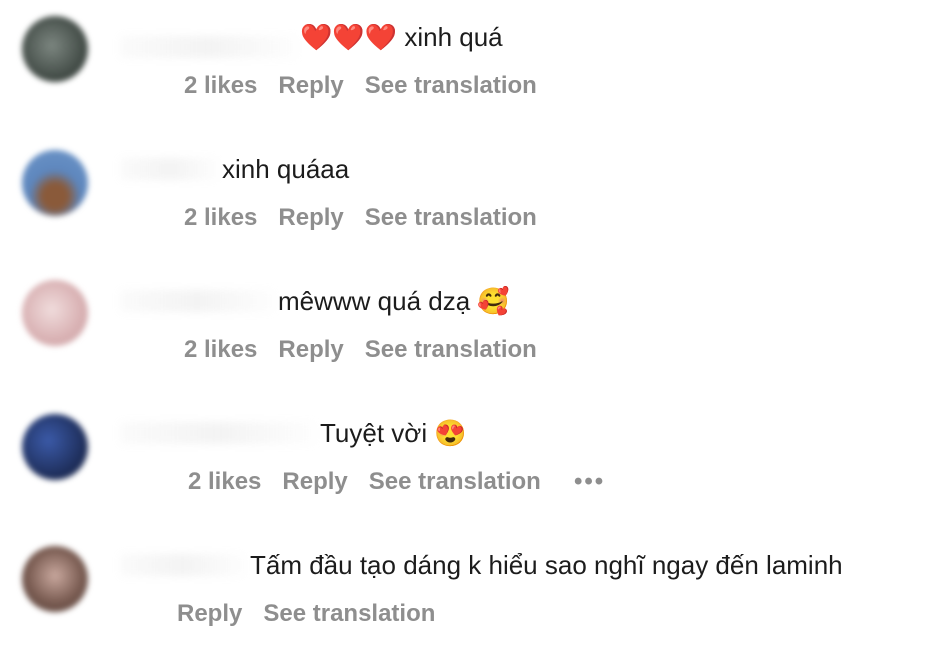  What do you see at coordinates (286, 169) in the screenshot?
I see `comment-text: xinh quáaa` at bounding box center [286, 169].